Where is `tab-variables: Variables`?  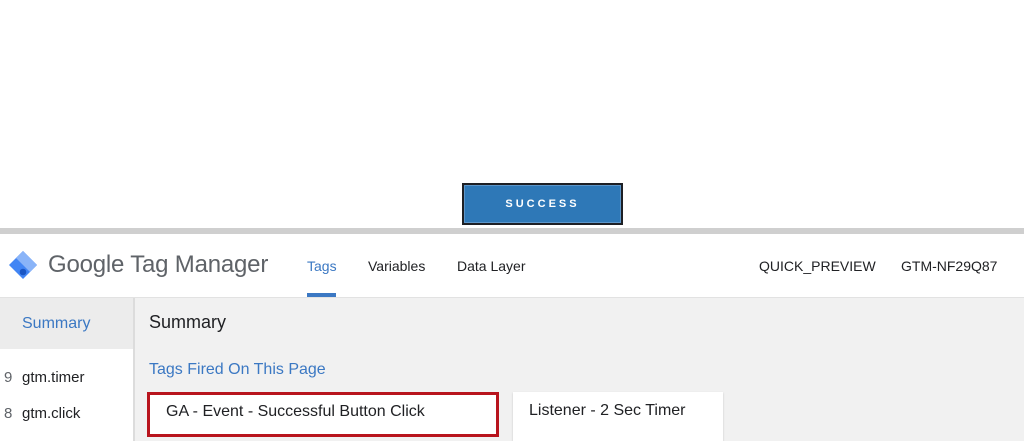
tab-variables: Variables is located at coordinates (396, 266).